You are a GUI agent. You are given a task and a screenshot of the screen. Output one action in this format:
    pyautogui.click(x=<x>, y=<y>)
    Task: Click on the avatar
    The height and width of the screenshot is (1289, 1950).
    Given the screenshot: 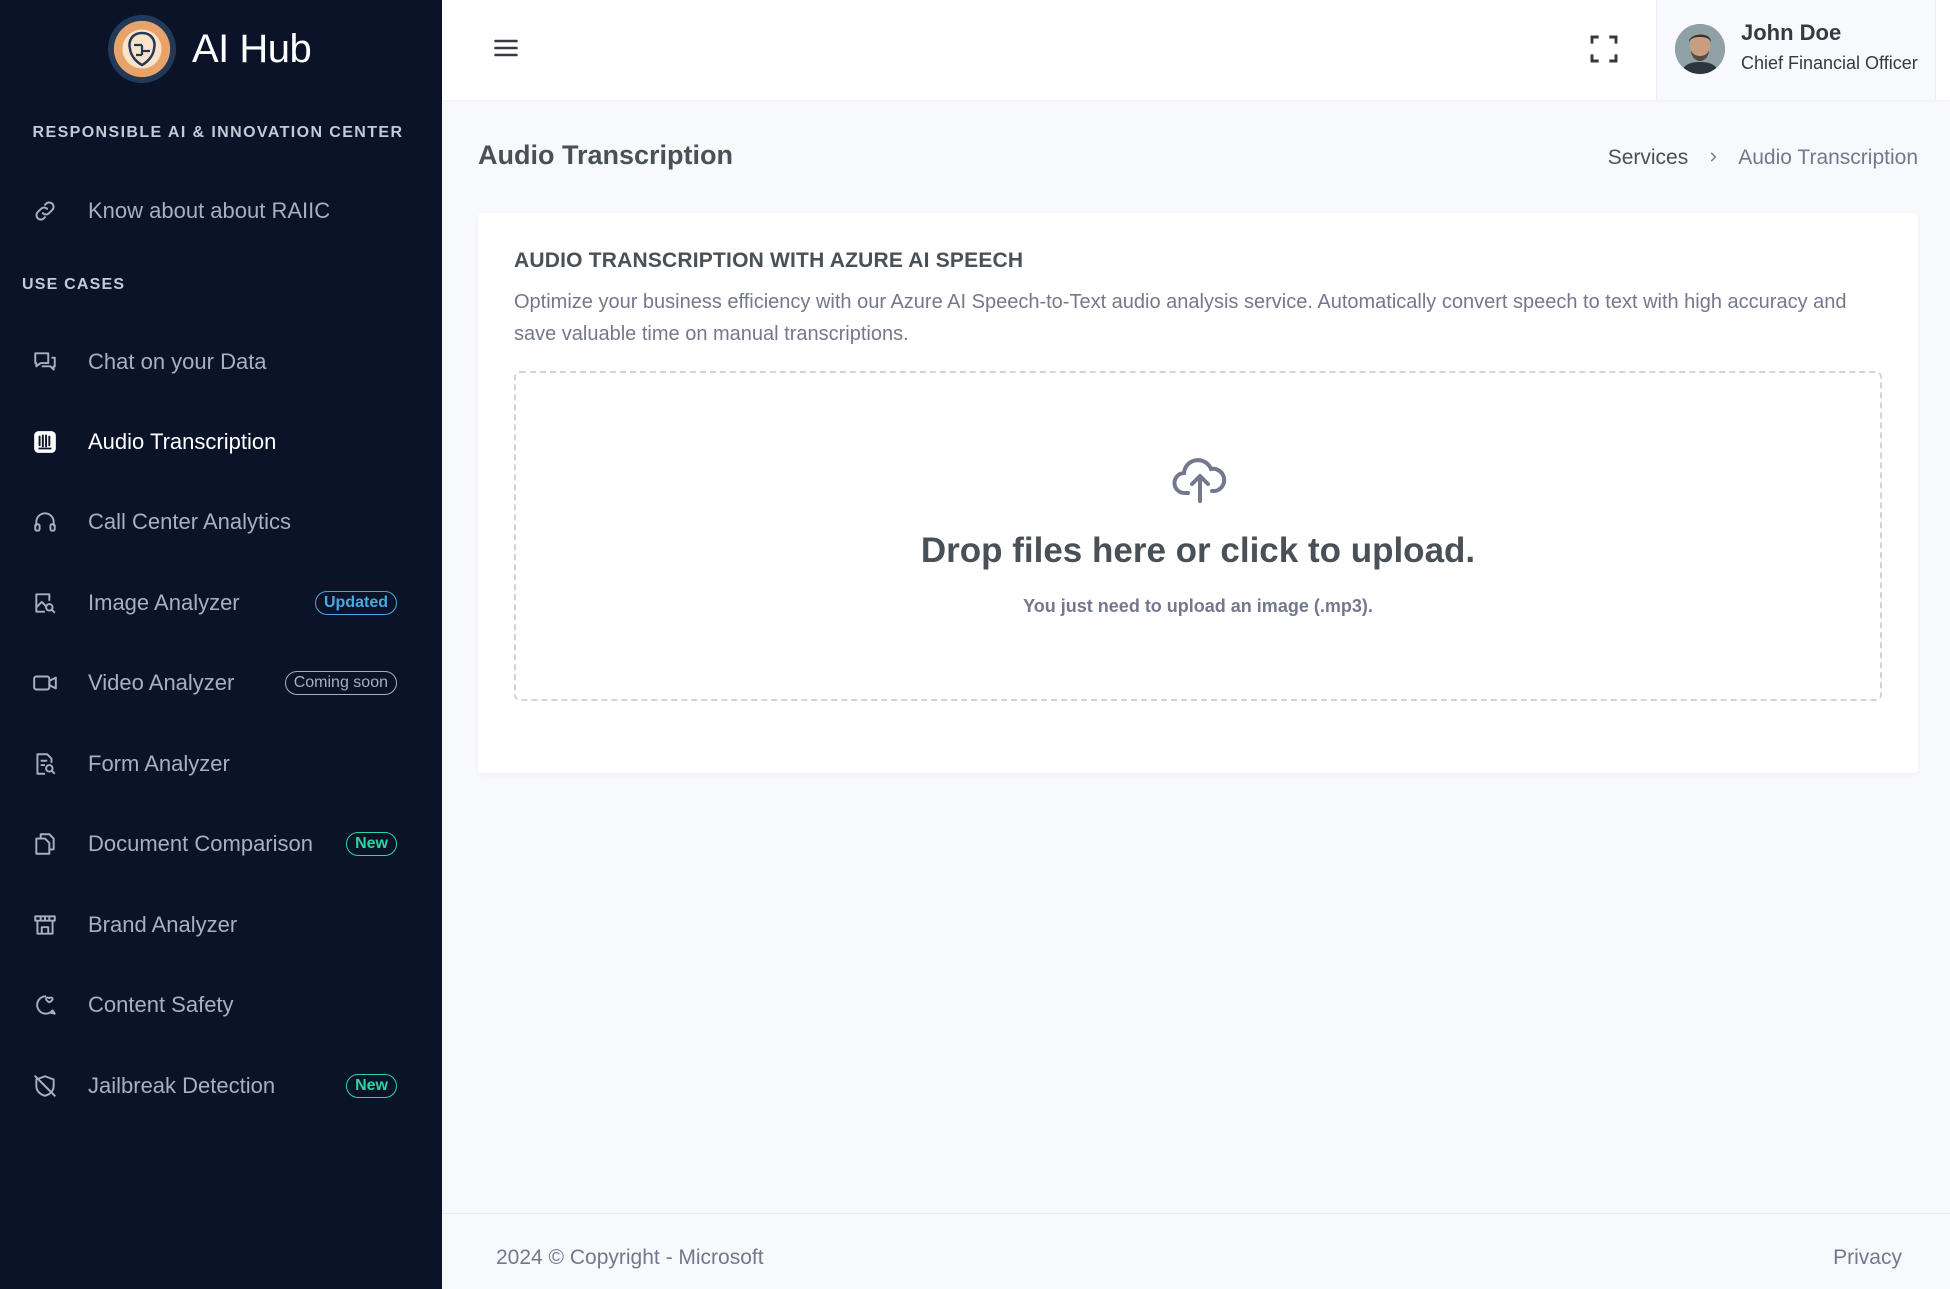 What is the action you would take?
    pyautogui.click(x=1700, y=49)
    